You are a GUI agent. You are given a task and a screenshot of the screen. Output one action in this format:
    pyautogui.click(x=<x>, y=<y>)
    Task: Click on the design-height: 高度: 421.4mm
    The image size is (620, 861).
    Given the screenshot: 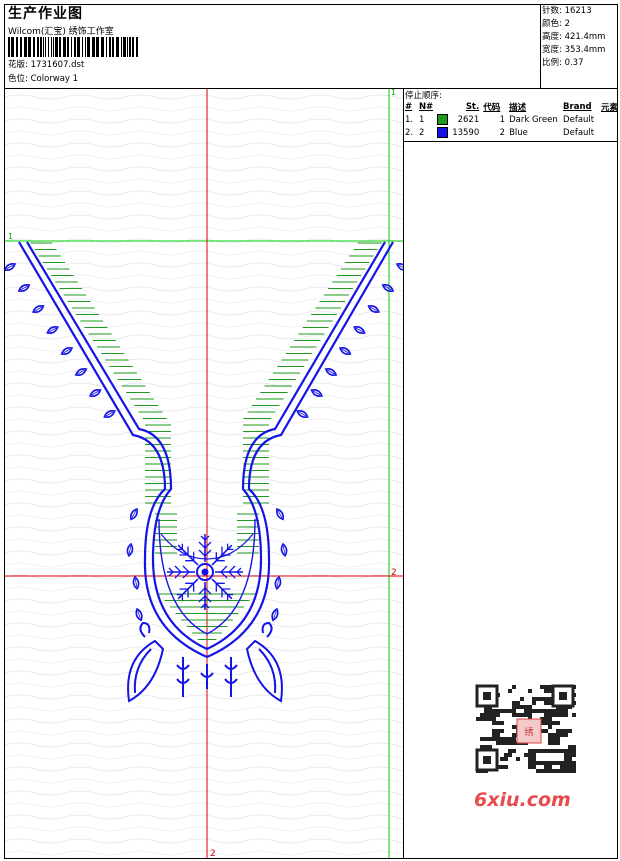 What is the action you would take?
    pyautogui.click(x=574, y=37)
    